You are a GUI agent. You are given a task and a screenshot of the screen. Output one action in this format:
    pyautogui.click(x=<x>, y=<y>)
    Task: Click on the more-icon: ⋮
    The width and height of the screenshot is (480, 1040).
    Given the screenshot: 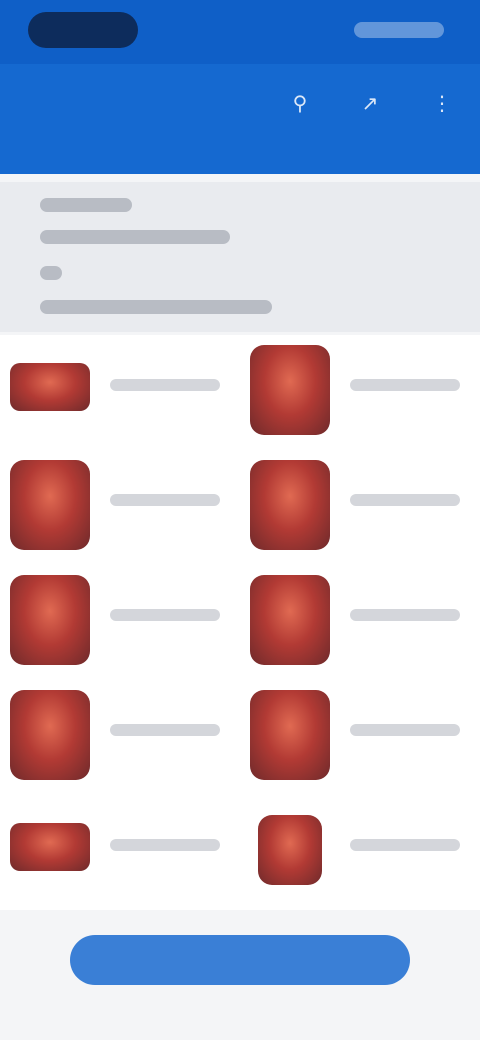 What is the action you would take?
    pyautogui.click(x=442, y=104)
    